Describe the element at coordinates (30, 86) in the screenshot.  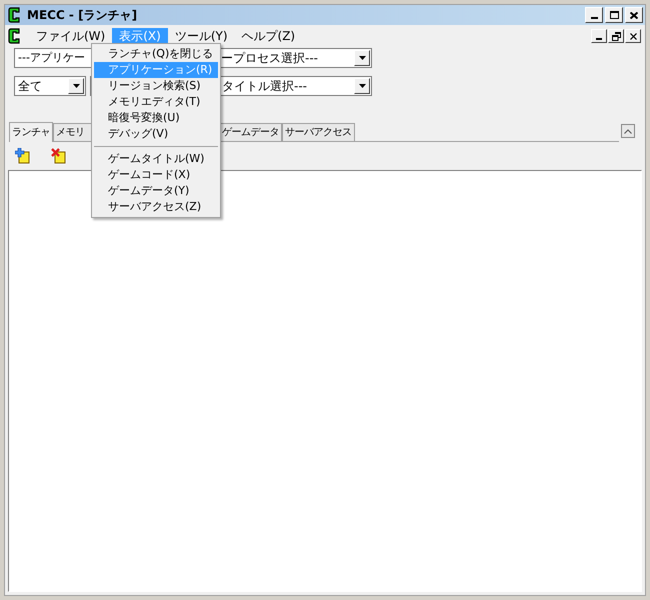
I see `dropdown-text: 全て` at that location.